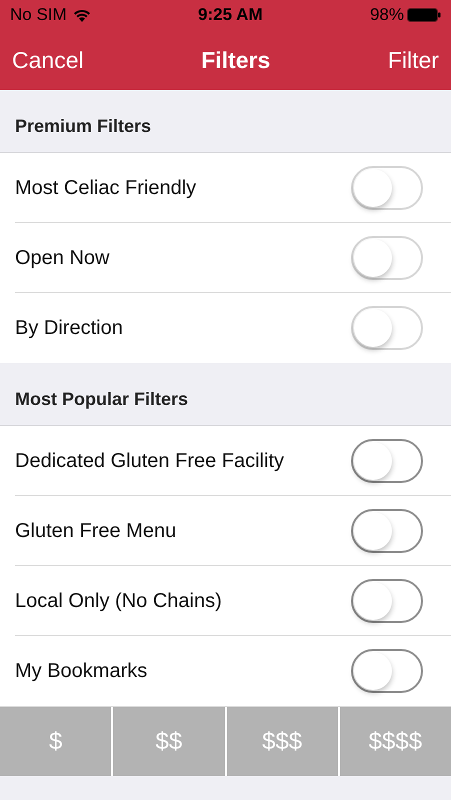 The width and height of the screenshot is (451, 800). Describe the element at coordinates (56, 741) in the screenshot. I see `price-tab: $` at that location.